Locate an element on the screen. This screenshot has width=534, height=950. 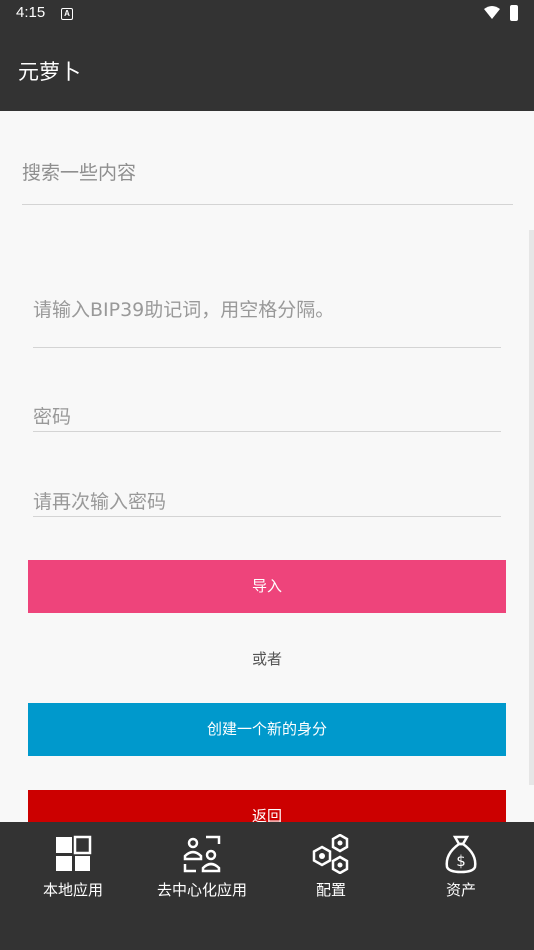
status-time: 4:15 is located at coordinates (31, 12).